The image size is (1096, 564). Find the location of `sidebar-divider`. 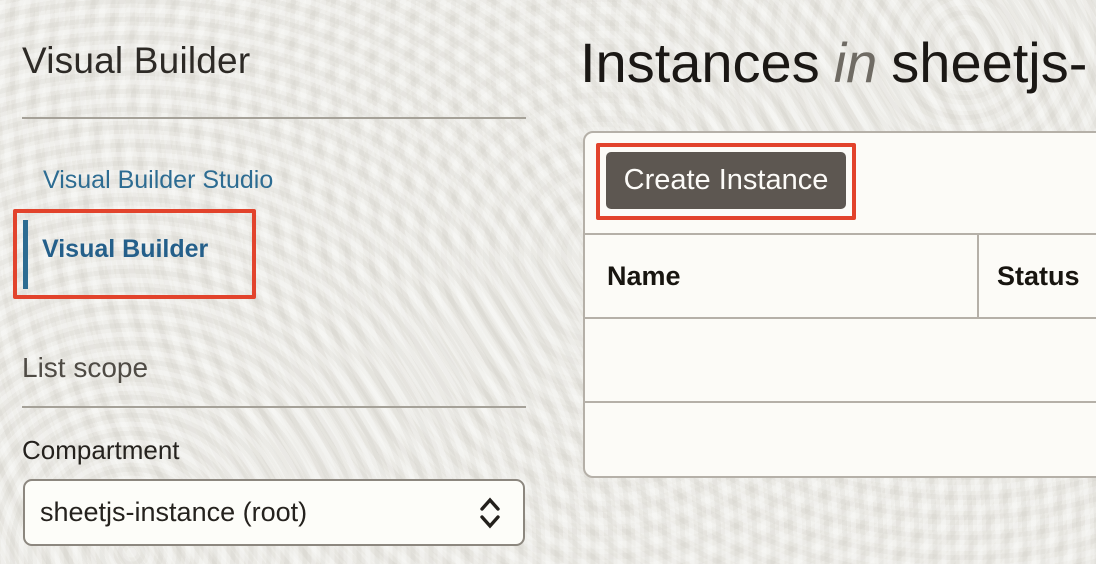

sidebar-divider is located at coordinates (274, 118).